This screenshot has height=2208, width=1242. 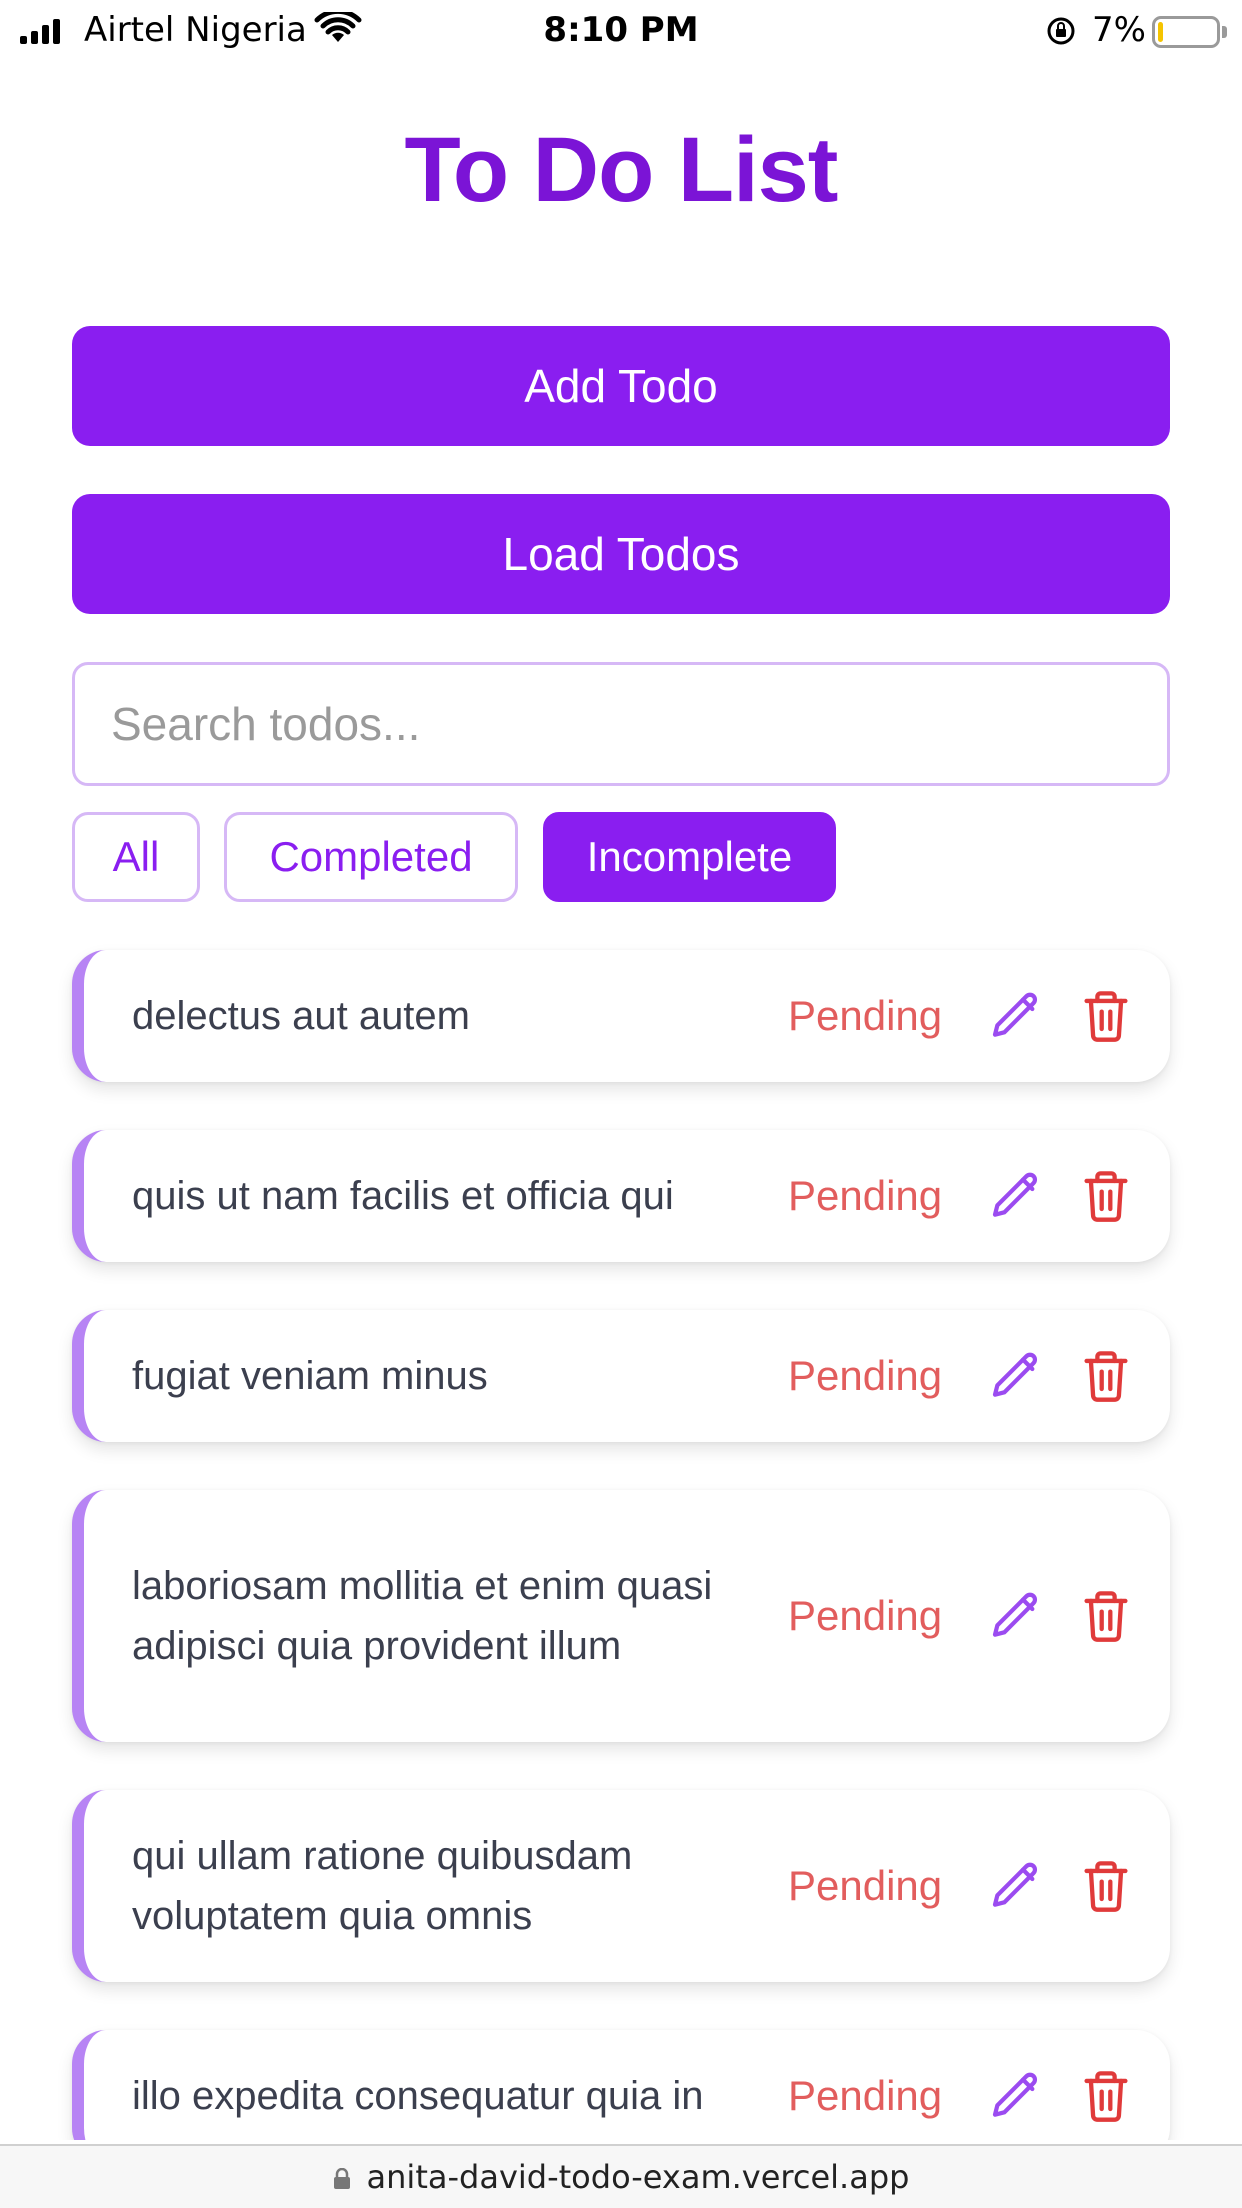 I want to click on todo-item: delectus aut autem Pending, so click(x=621, y=1016).